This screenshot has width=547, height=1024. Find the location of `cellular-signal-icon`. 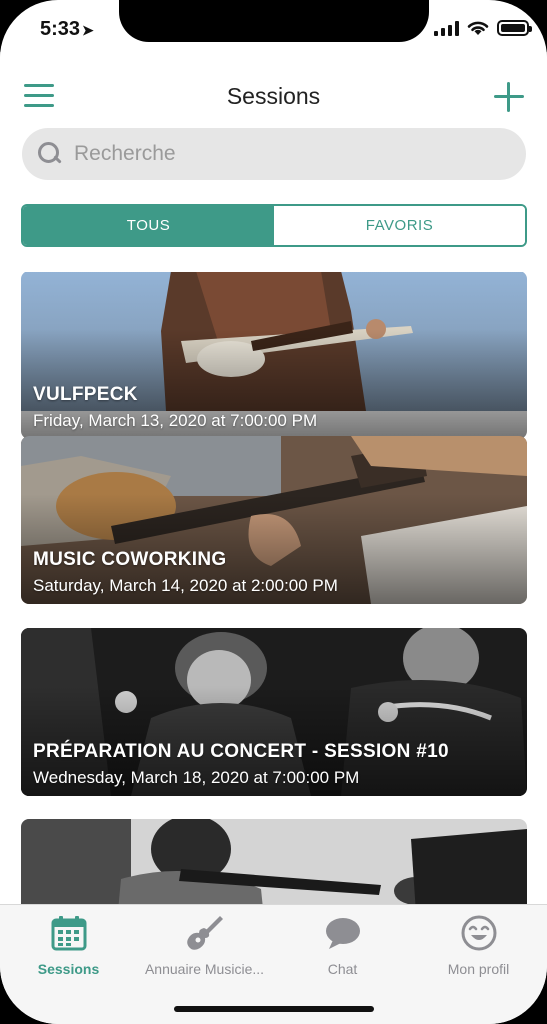

cellular-signal-icon is located at coordinates (446, 28).